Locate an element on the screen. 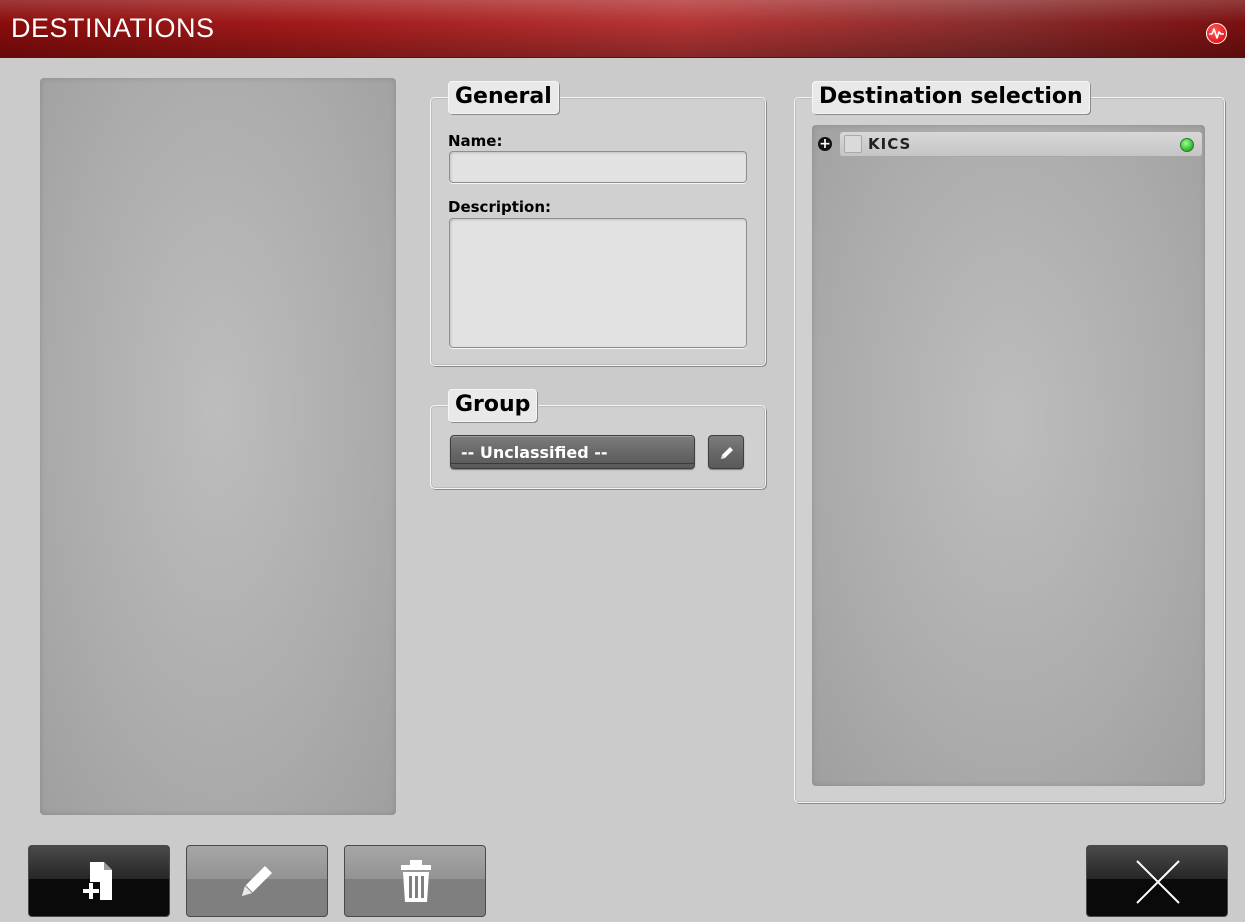 This screenshot has width=1245, height=922. edit-destination-button is located at coordinates (257, 881).